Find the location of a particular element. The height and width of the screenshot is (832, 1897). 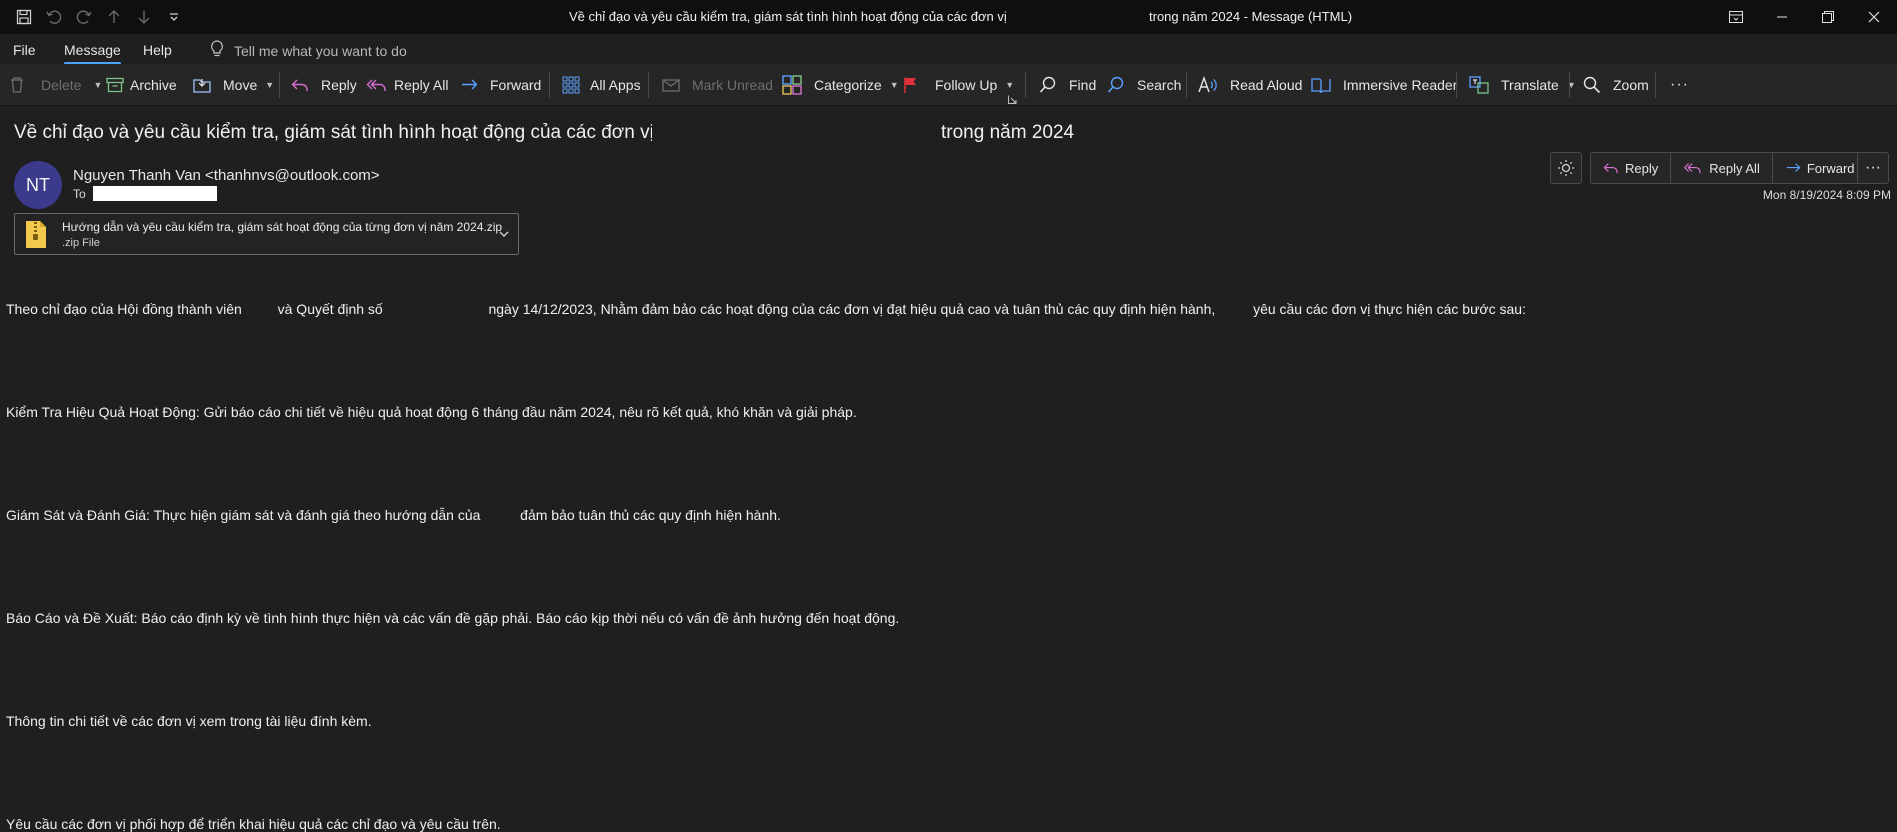

more-commands-button: ··· is located at coordinates (1679, 85).